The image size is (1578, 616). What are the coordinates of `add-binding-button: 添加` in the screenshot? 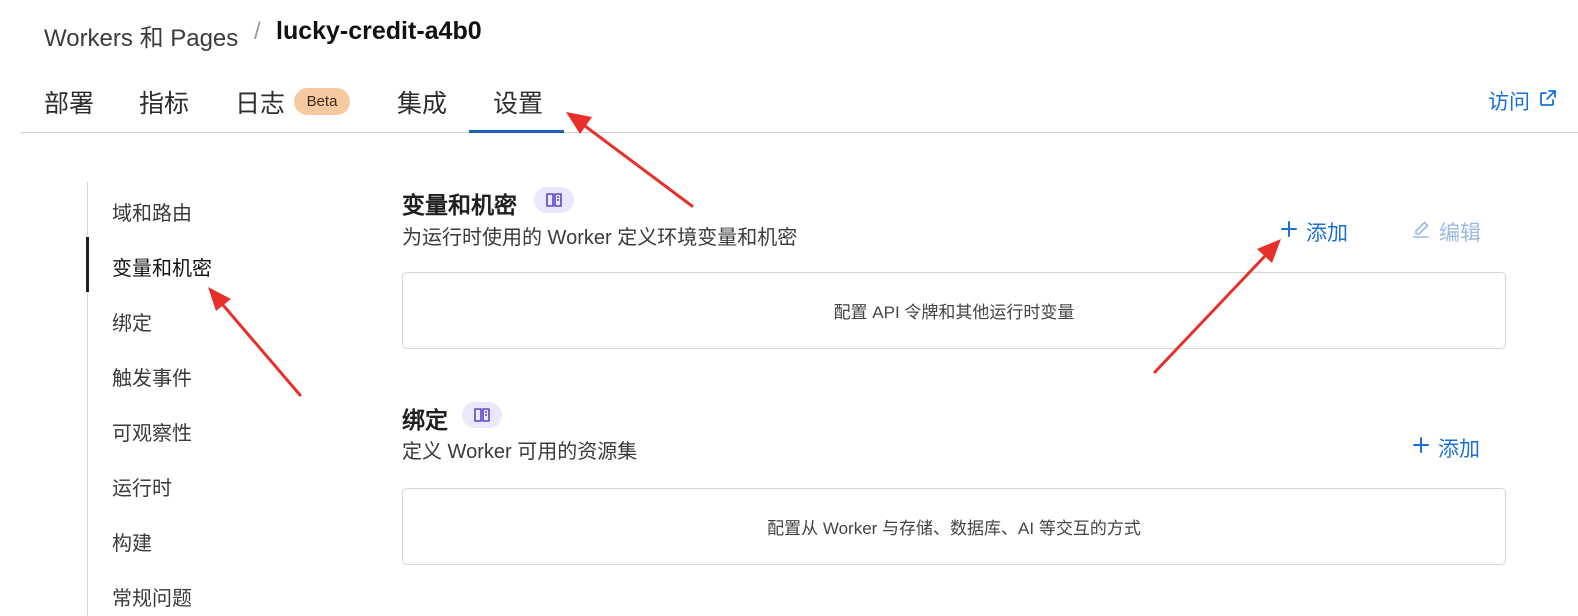 It's located at (1446, 448).